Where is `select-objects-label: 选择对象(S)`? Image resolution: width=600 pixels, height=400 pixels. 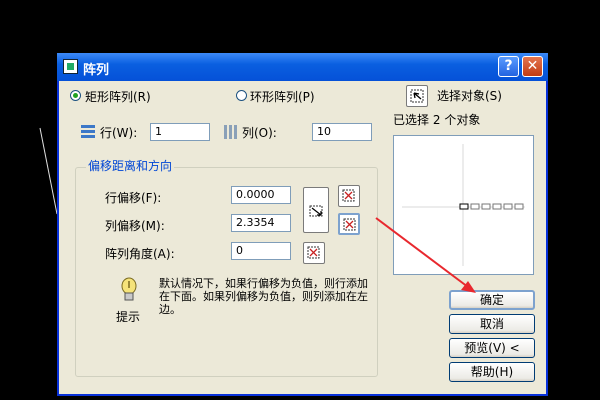
select-objects-label: 选择对象(S) is located at coordinates (469, 96).